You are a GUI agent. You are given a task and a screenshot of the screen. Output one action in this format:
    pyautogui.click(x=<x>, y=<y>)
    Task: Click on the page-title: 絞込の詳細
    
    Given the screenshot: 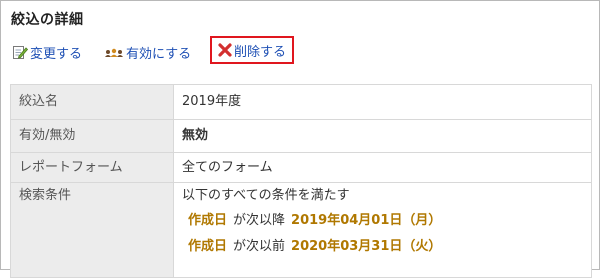 What is the action you would take?
    pyautogui.click(x=47, y=20)
    